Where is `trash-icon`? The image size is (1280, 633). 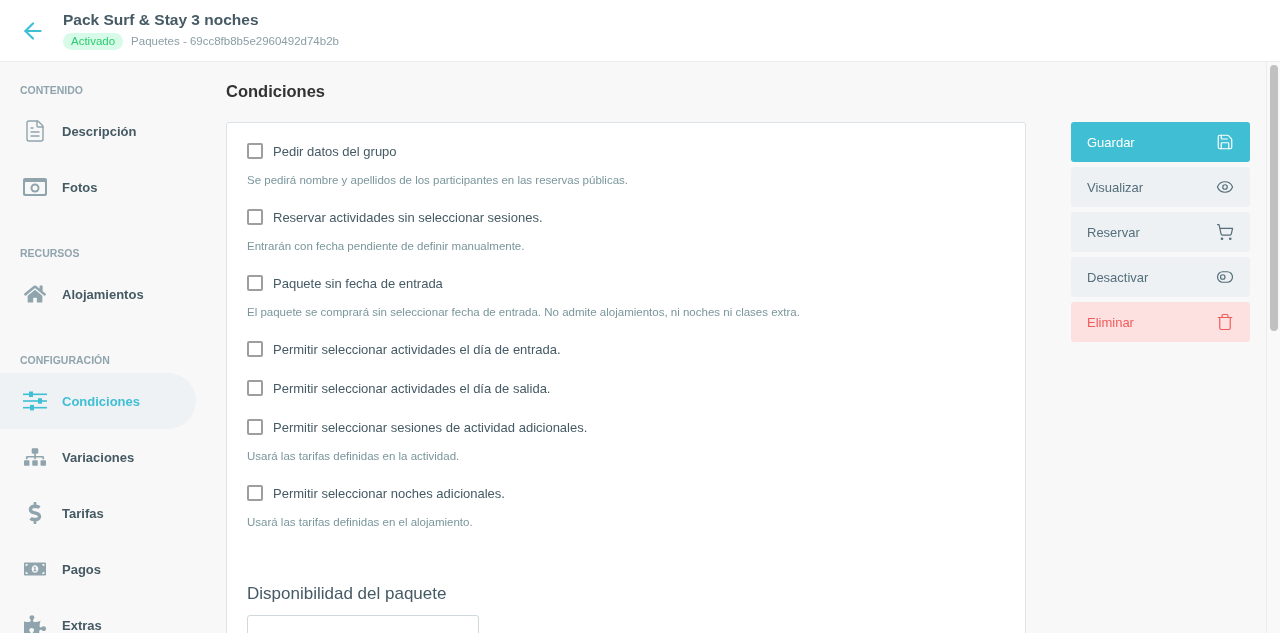 trash-icon is located at coordinates (1225, 322).